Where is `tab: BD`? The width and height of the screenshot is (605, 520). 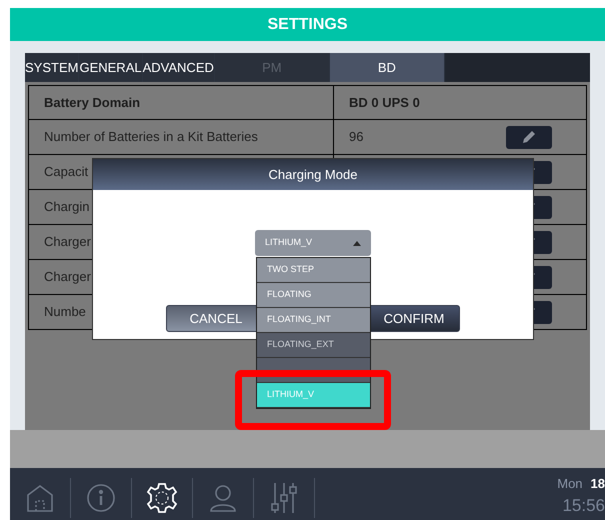 tab: BD is located at coordinates (387, 67).